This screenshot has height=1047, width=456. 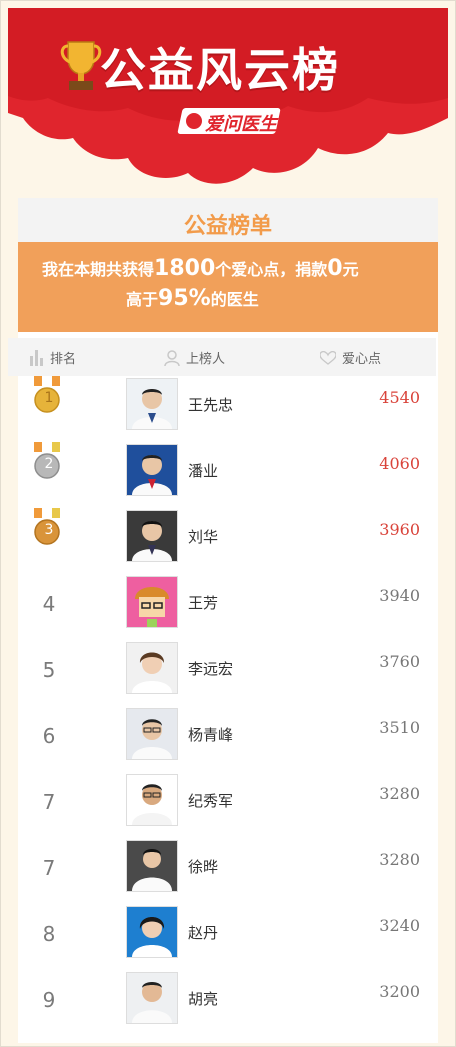 I want to click on logo-icon, so click(x=194, y=121).